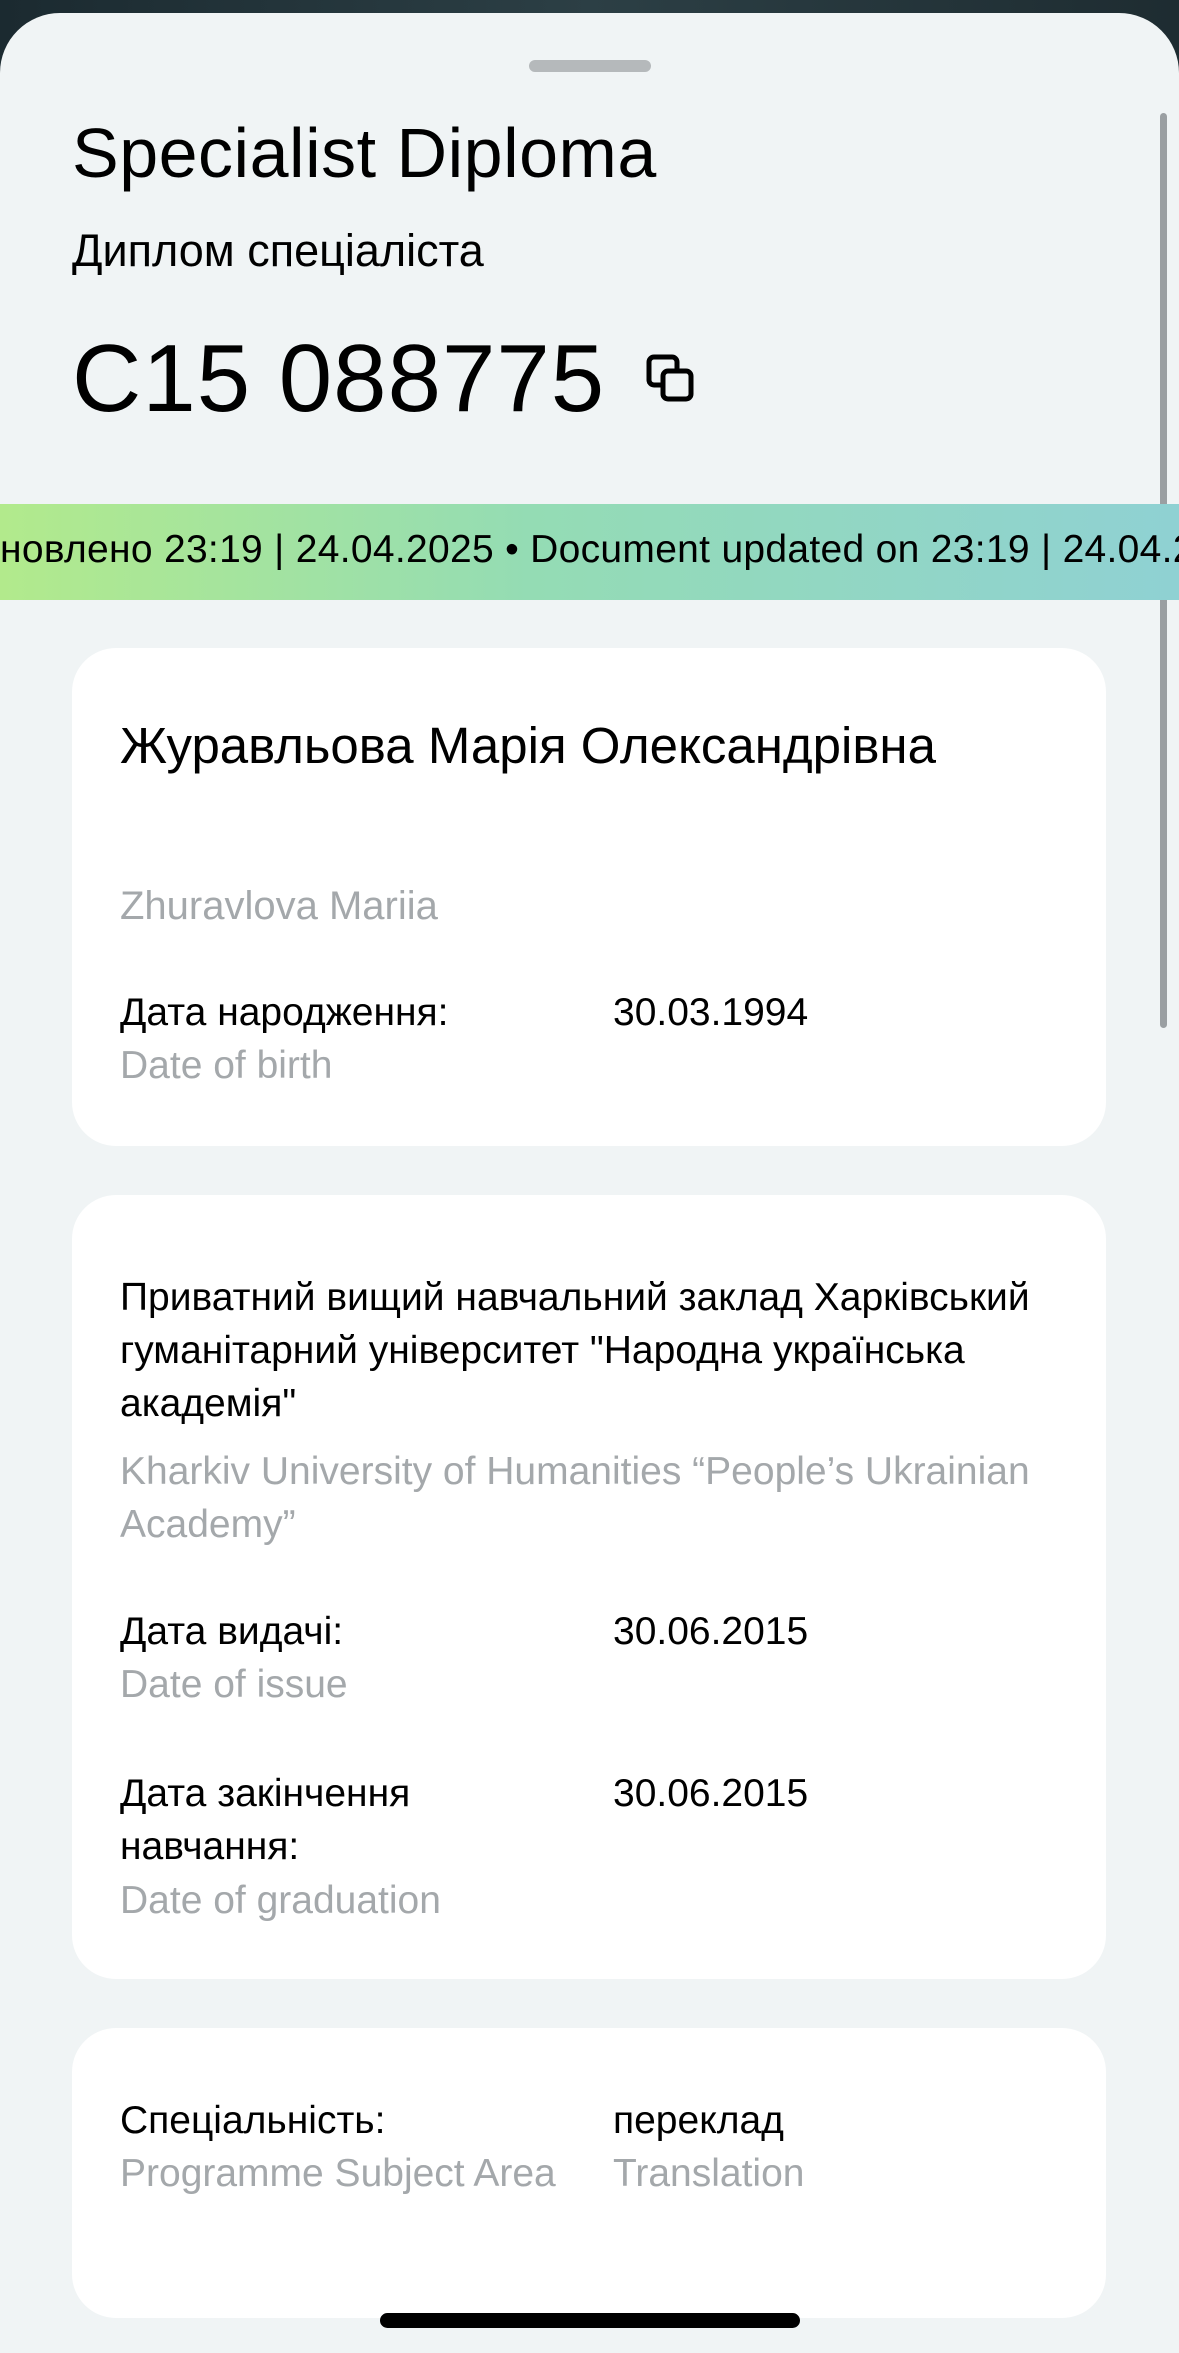 The width and height of the screenshot is (1179, 2353). Describe the element at coordinates (711, 1012) in the screenshot. I see `birth-value: 30.03.1994` at that location.